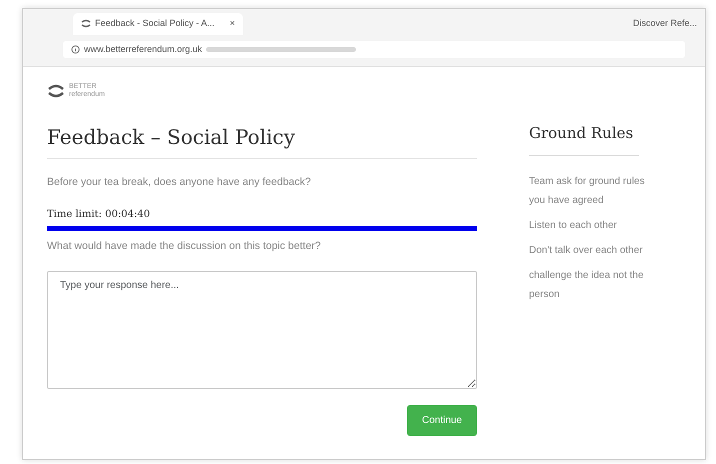 This screenshot has width=716, height=464. I want to click on site-icon, so click(86, 23).